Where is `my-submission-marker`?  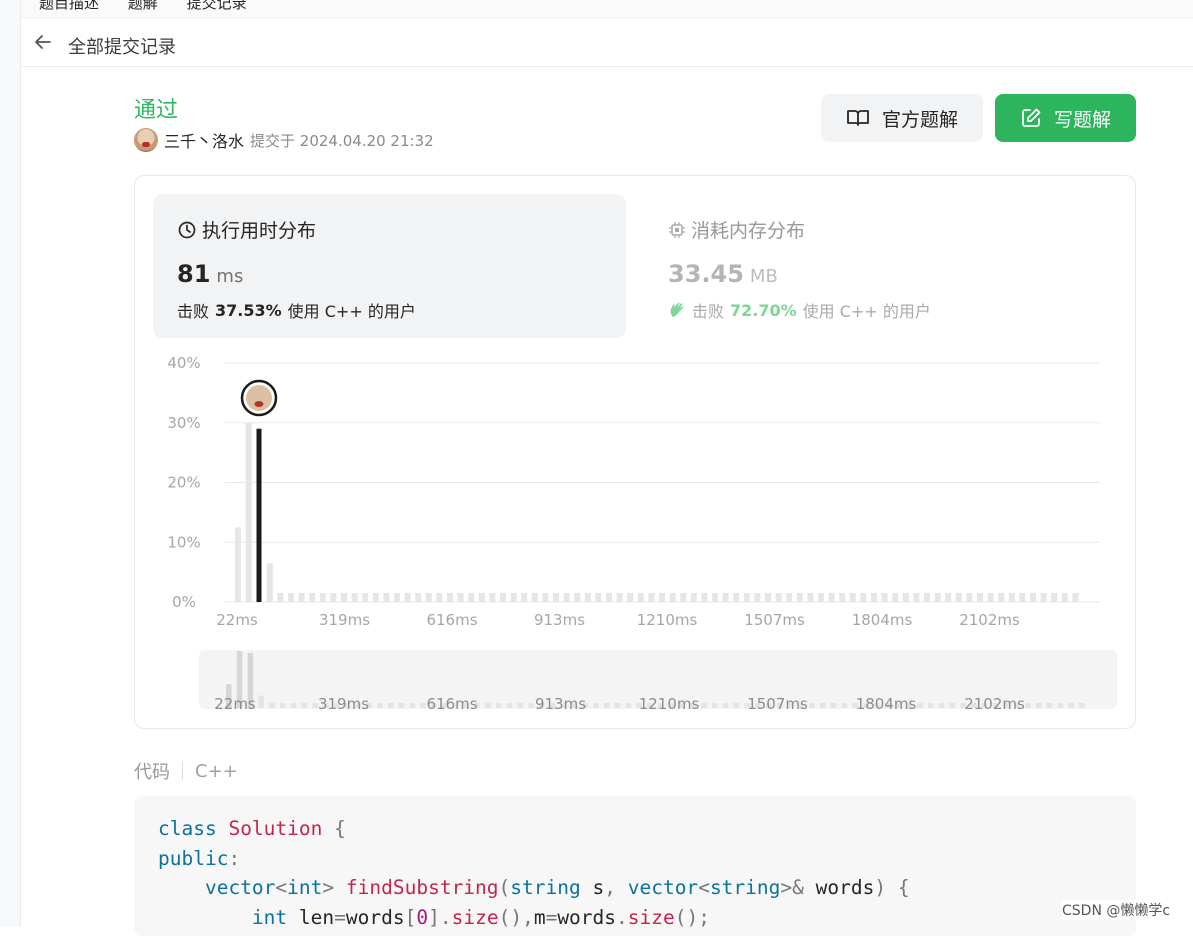 my-submission-marker is located at coordinates (259, 398).